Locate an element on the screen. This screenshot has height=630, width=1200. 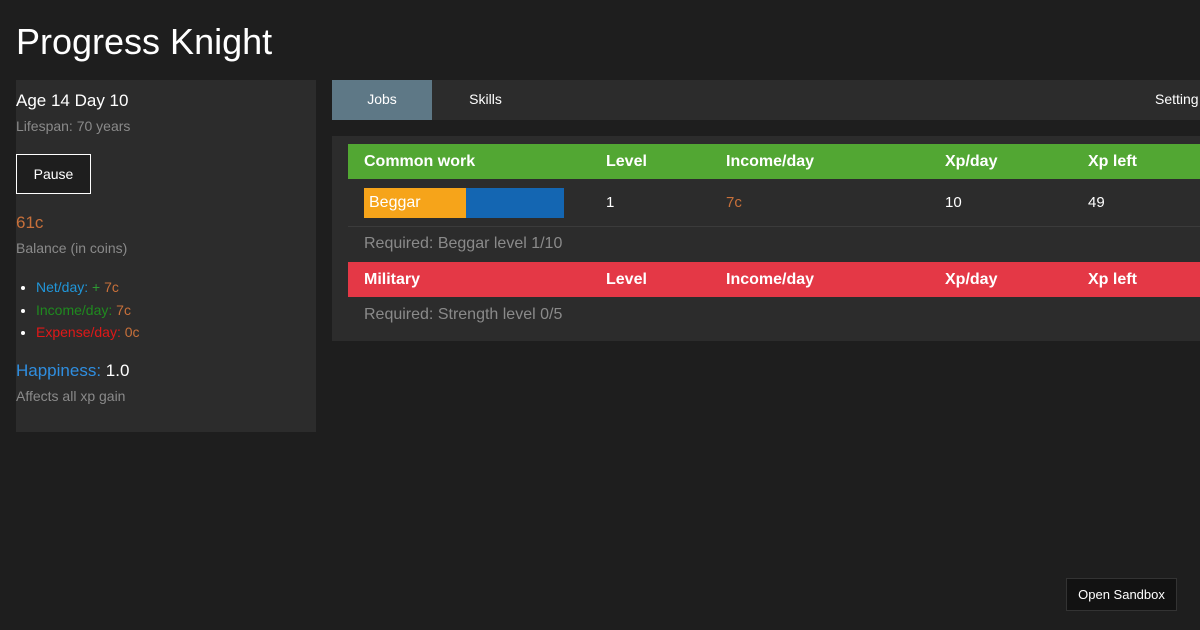
expense-per-day-value: 0c is located at coordinates (132, 332).